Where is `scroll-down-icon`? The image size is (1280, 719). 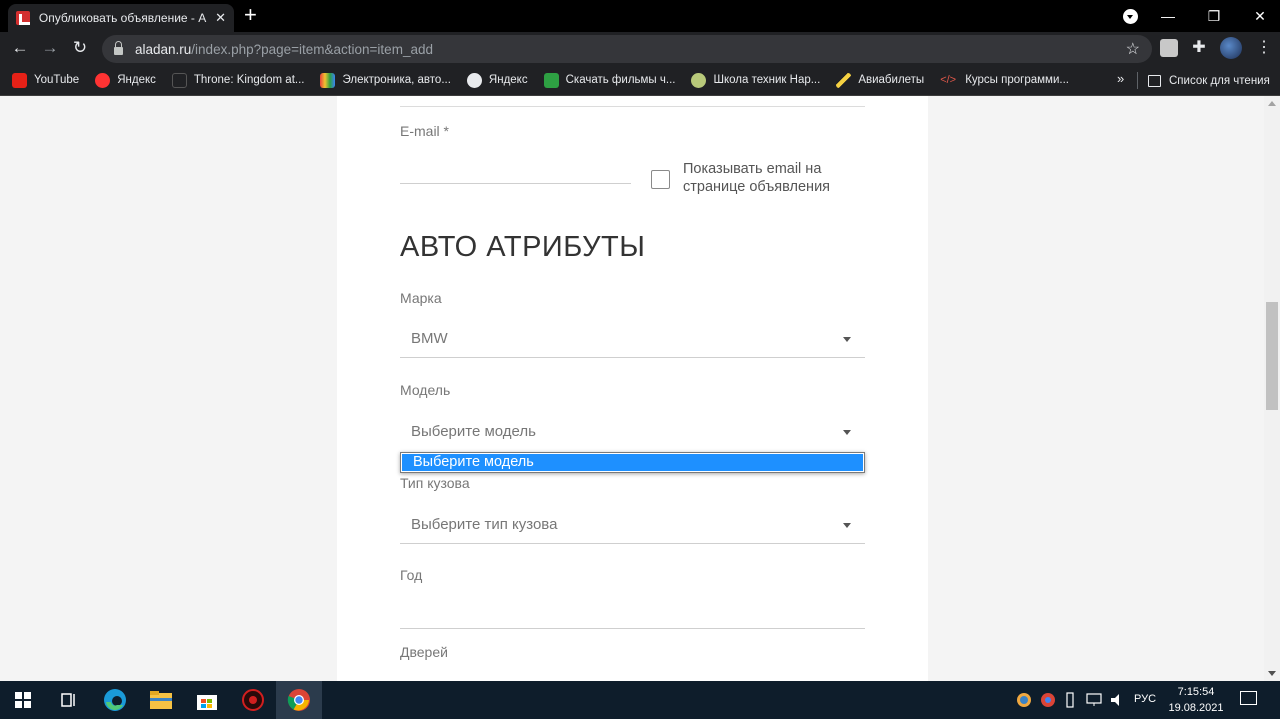 scroll-down-icon is located at coordinates (1272, 673).